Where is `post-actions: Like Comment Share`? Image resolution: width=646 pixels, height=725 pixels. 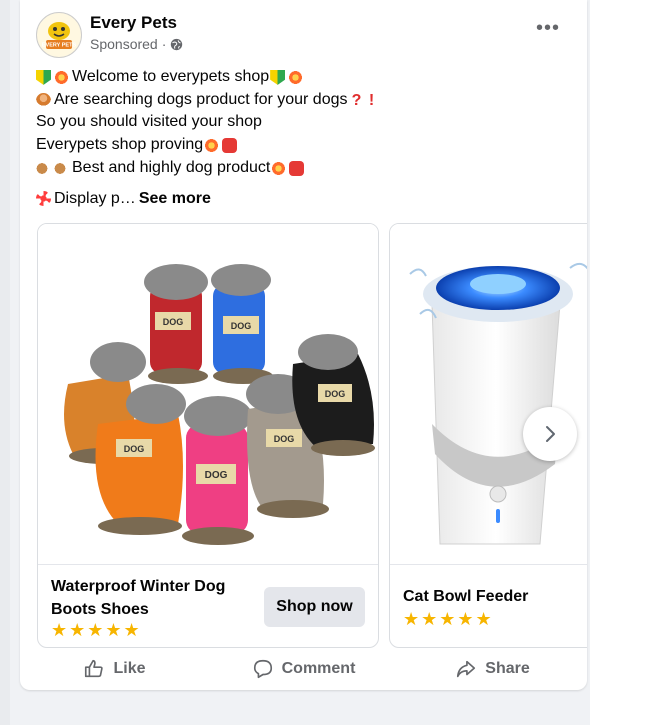
post-actions: Like Comment Share is located at coordinates (303, 669).